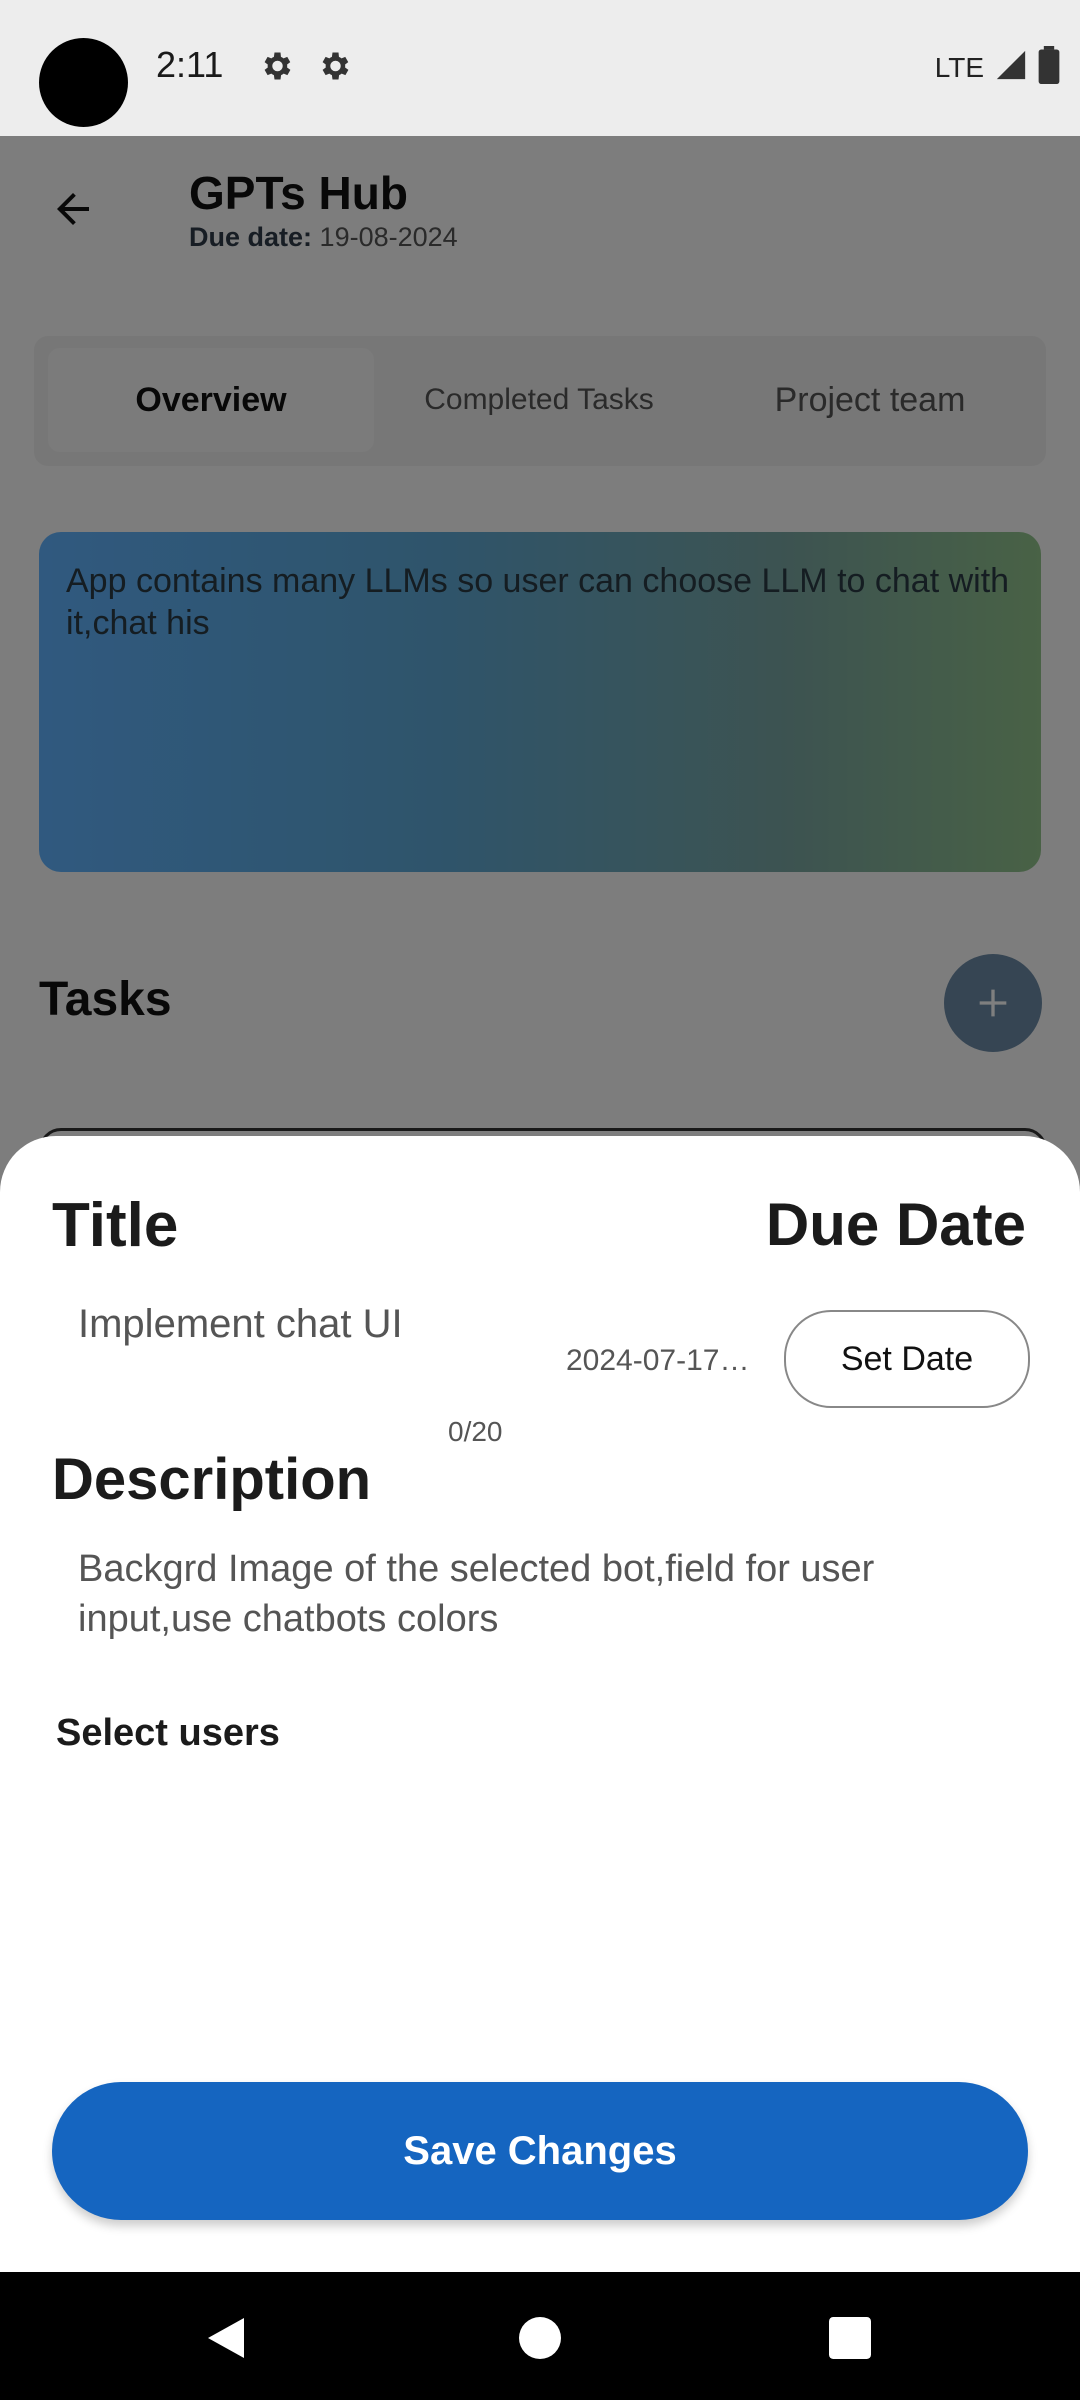  What do you see at coordinates (212, 1479) in the screenshot?
I see `description-label: Description` at bounding box center [212, 1479].